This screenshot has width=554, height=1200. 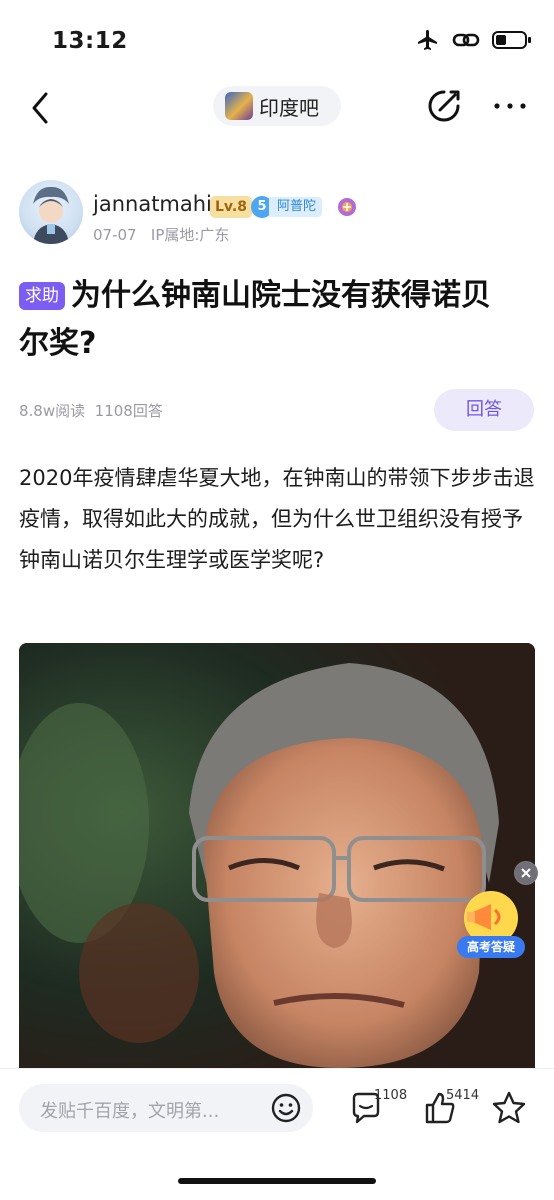 What do you see at coordinates (510, 106) in the screenshot?
I see `more-dots-icon` at bounding box center [510, 106].